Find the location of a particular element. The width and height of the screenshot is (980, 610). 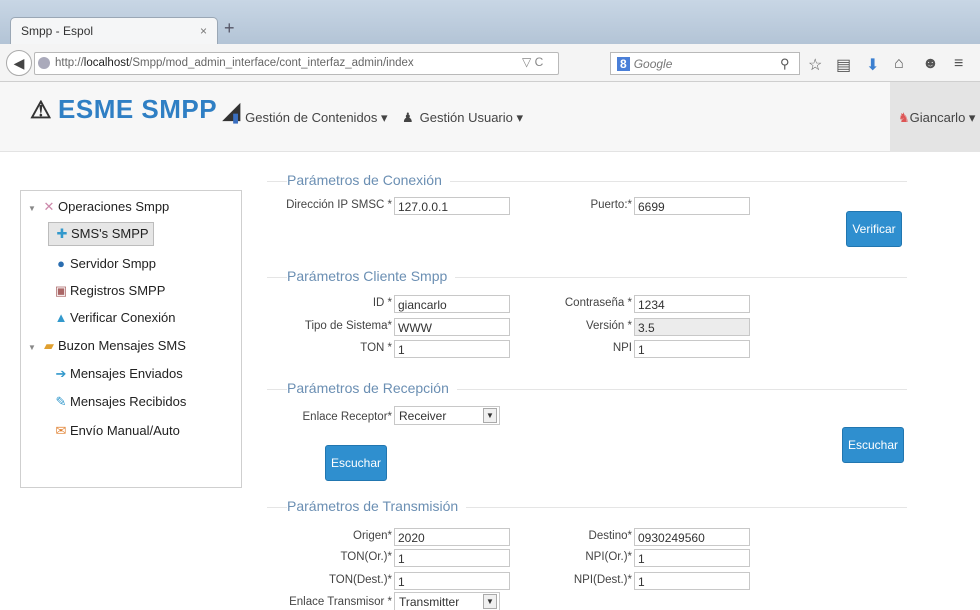

tree-label: Mensajes Recibidos is located at coordinates (128, 401).